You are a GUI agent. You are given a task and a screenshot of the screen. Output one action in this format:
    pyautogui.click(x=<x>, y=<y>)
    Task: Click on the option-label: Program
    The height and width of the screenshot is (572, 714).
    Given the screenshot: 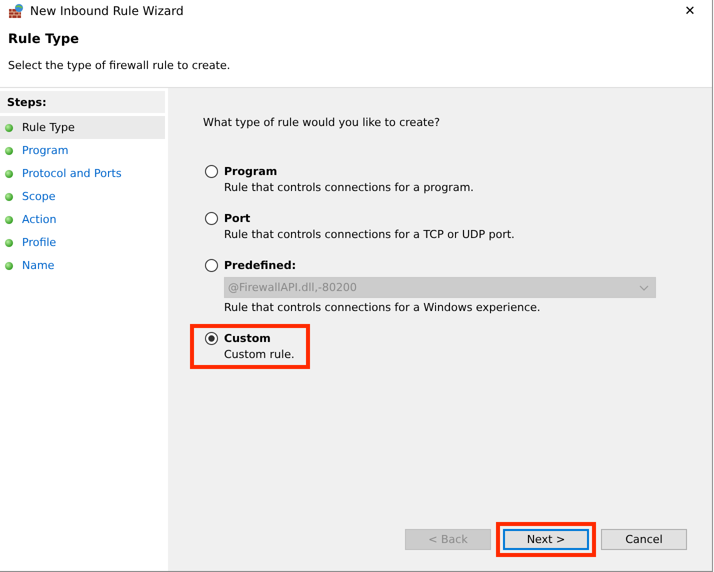 What is the action you would take?
    pyautogui.click(x=251, y=171)
    